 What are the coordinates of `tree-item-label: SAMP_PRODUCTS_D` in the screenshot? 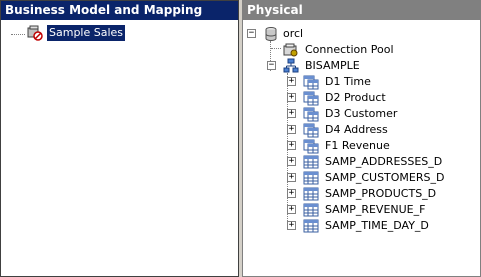 It's located at (381, 193).